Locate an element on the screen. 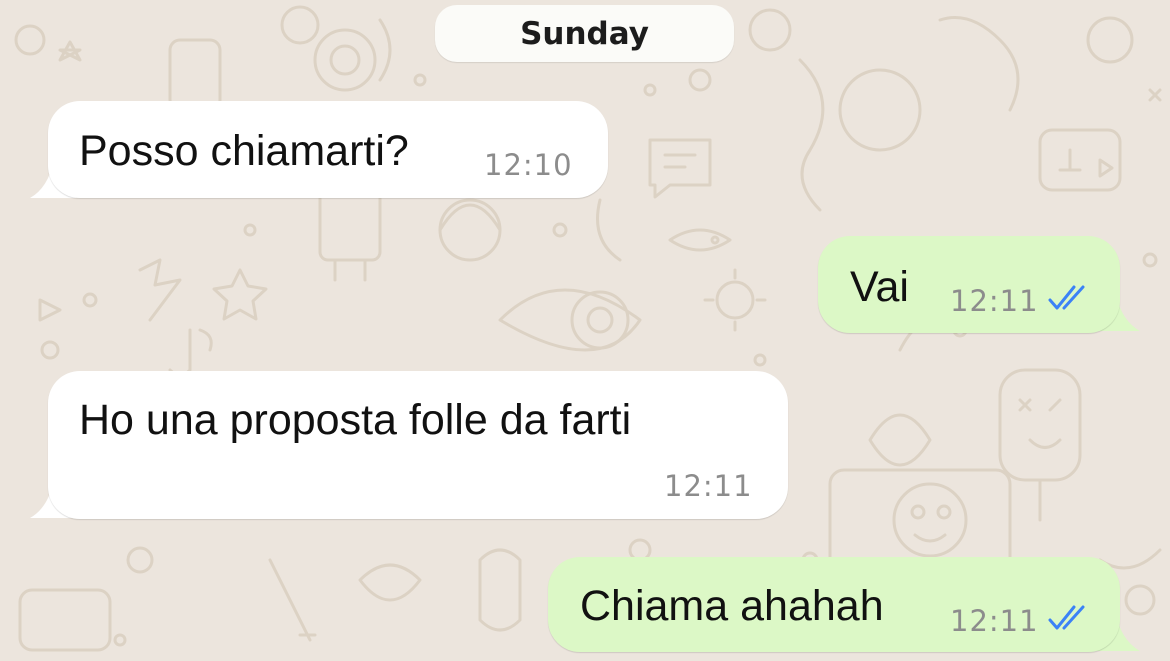  message-bubble-incoming: Posso chiamarti? 12:10 is located at coordinates (328, 149).